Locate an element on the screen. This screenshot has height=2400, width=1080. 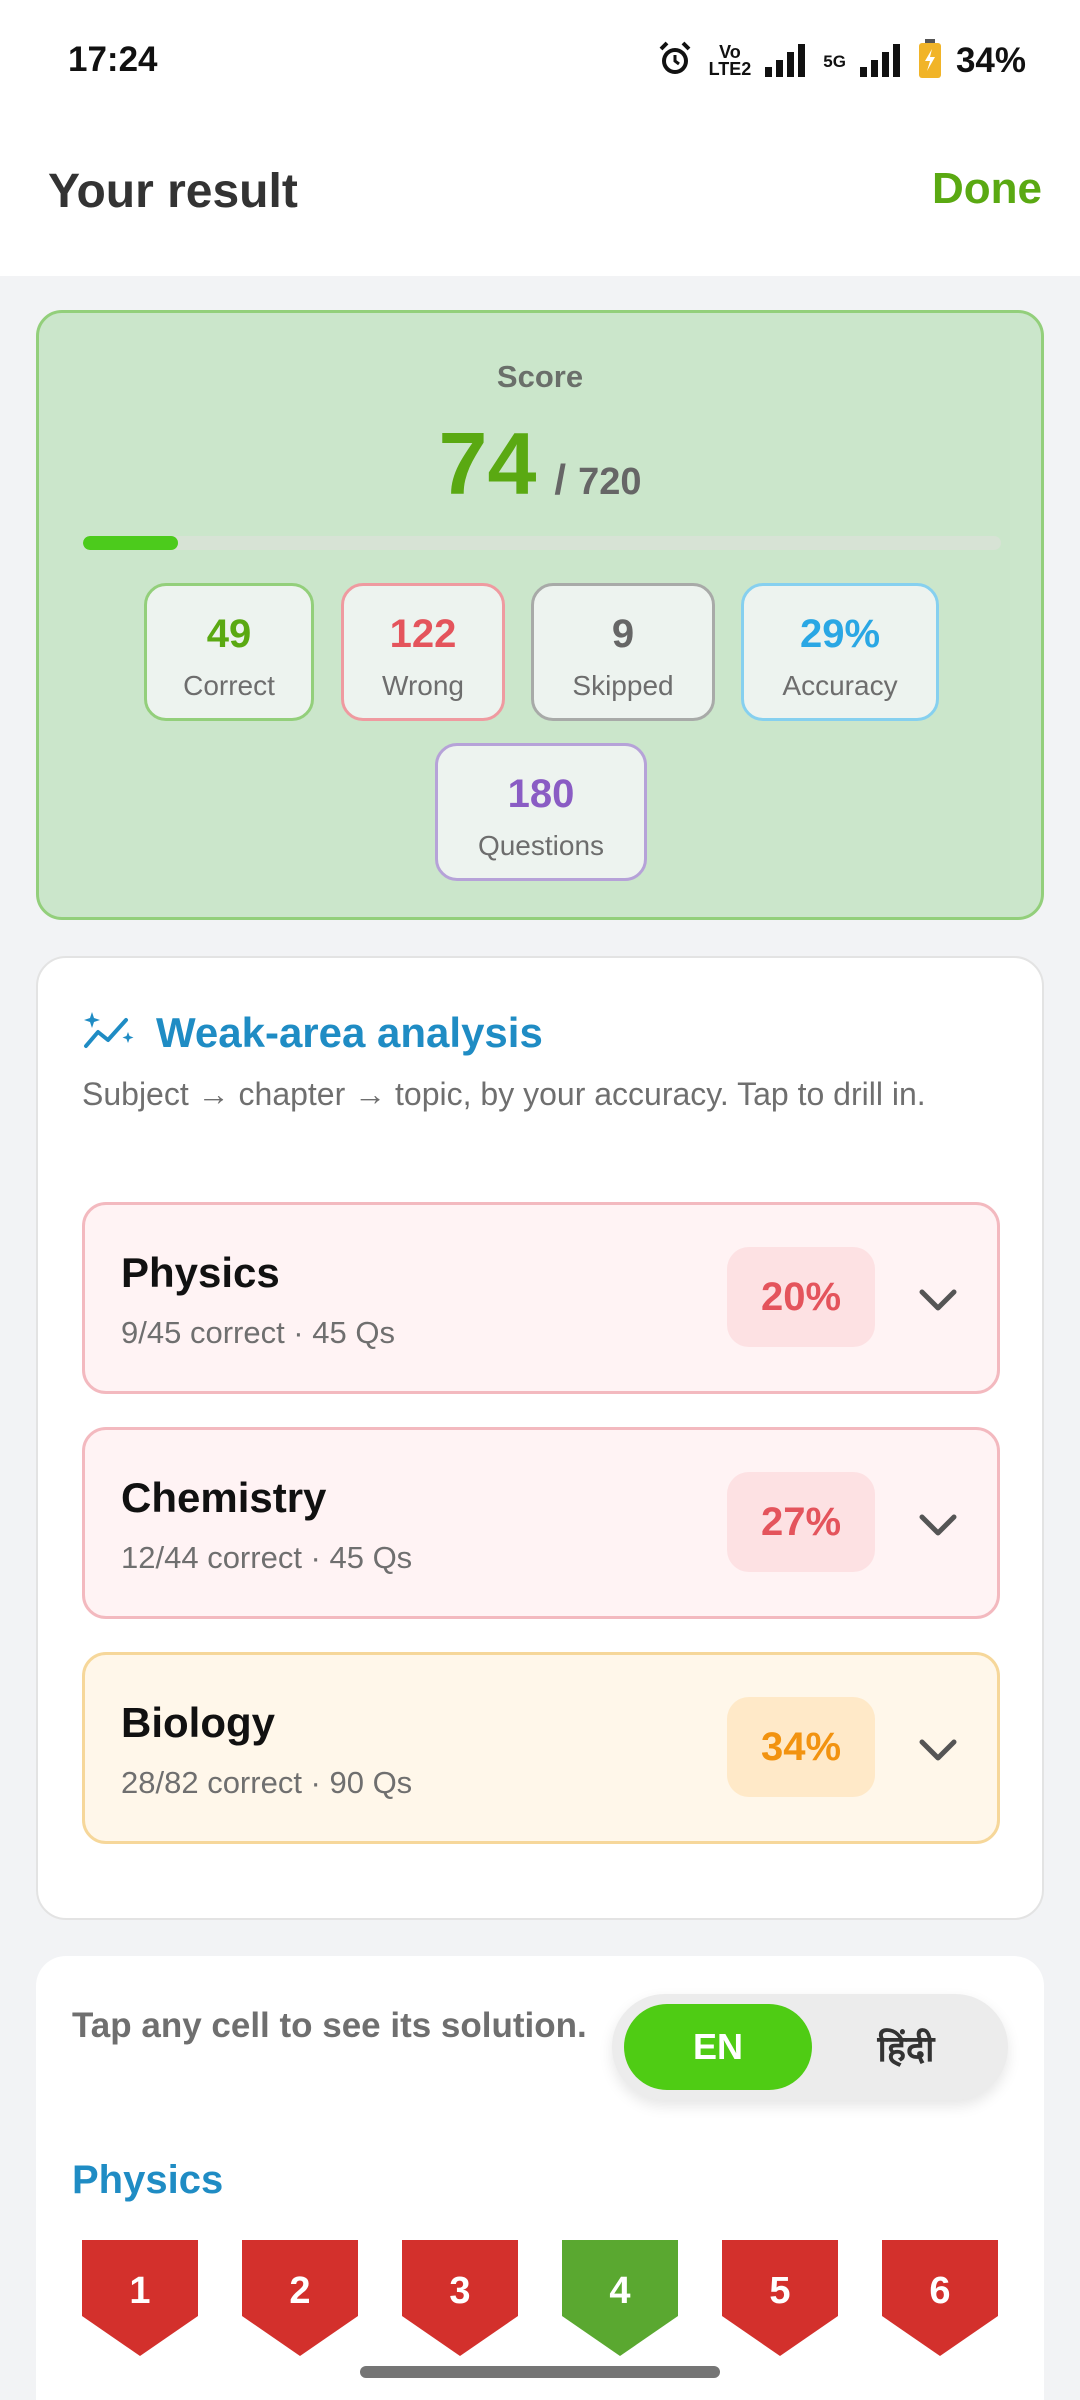
subject-card-chemistry: Chemistry 12/44 correct · 45 Qs 27% is located at coordinates (541, 1523).